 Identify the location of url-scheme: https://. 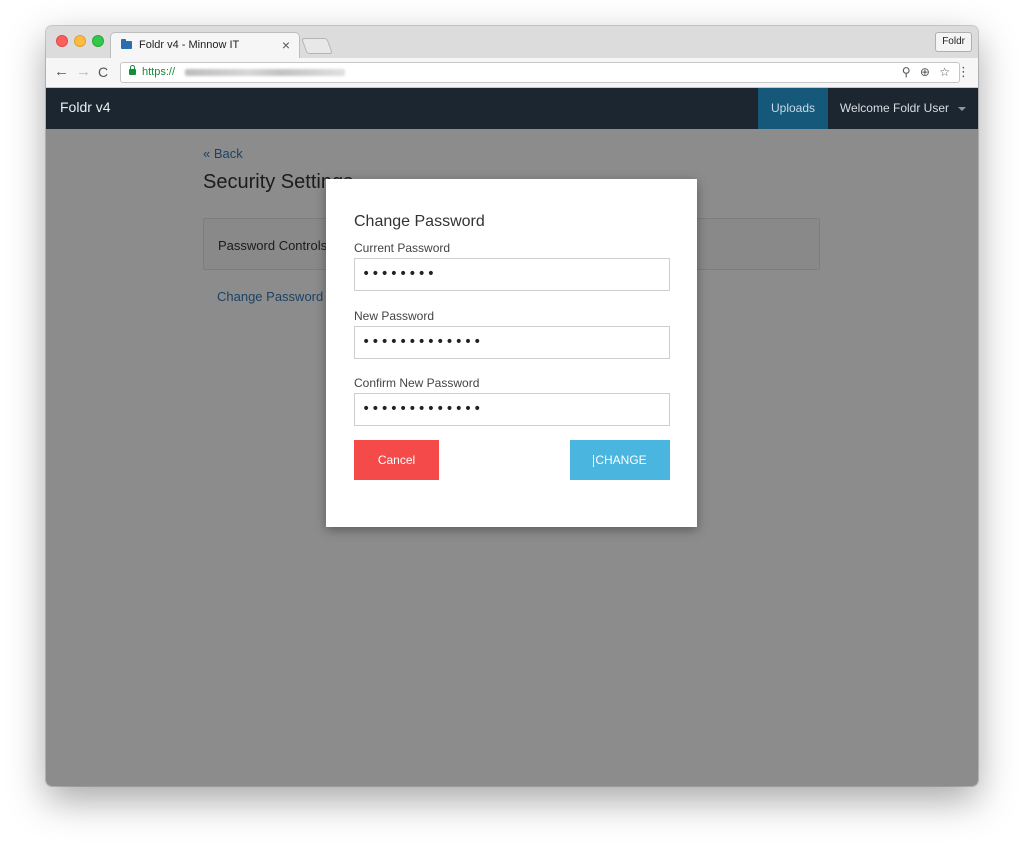
(159, 72).